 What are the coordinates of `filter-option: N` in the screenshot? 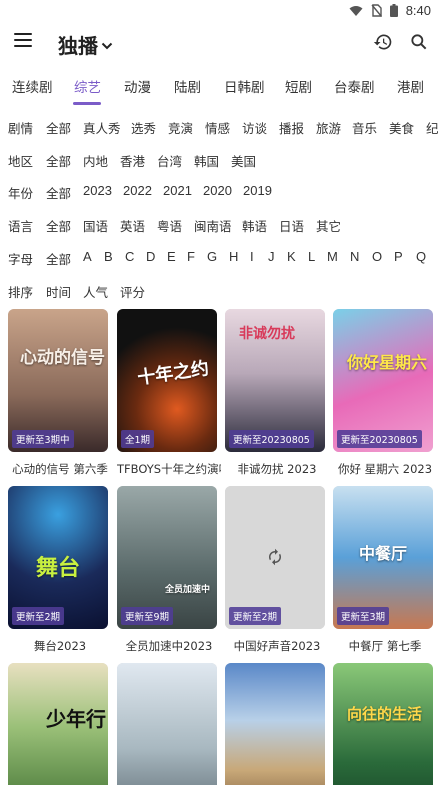 It's located at (354, 256).